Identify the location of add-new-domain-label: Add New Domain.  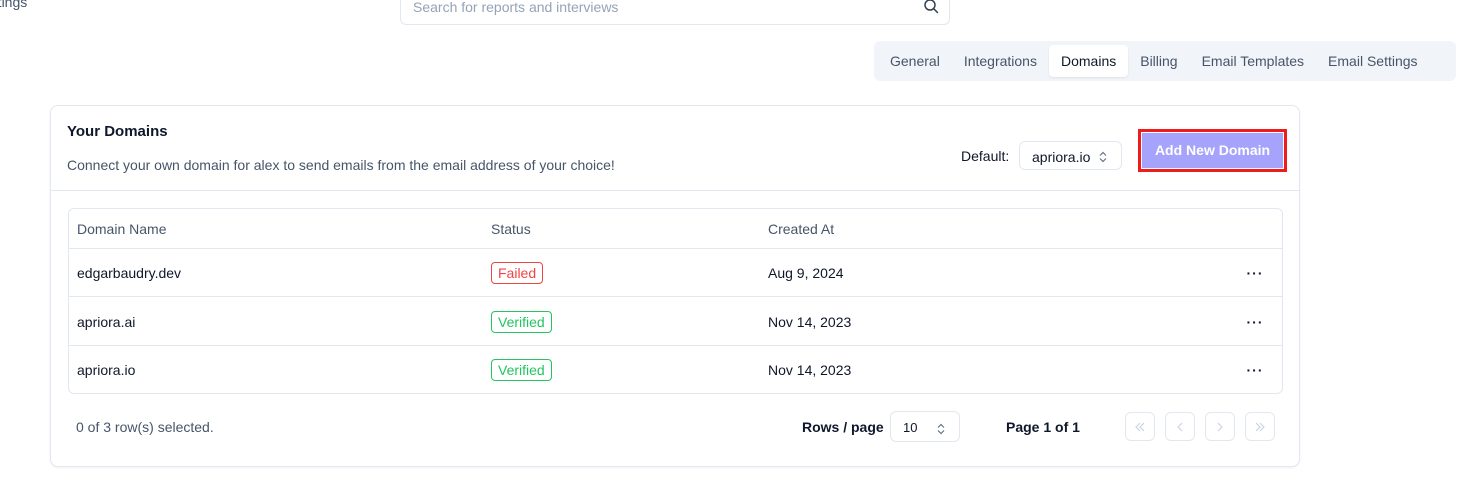
(1212, 150).